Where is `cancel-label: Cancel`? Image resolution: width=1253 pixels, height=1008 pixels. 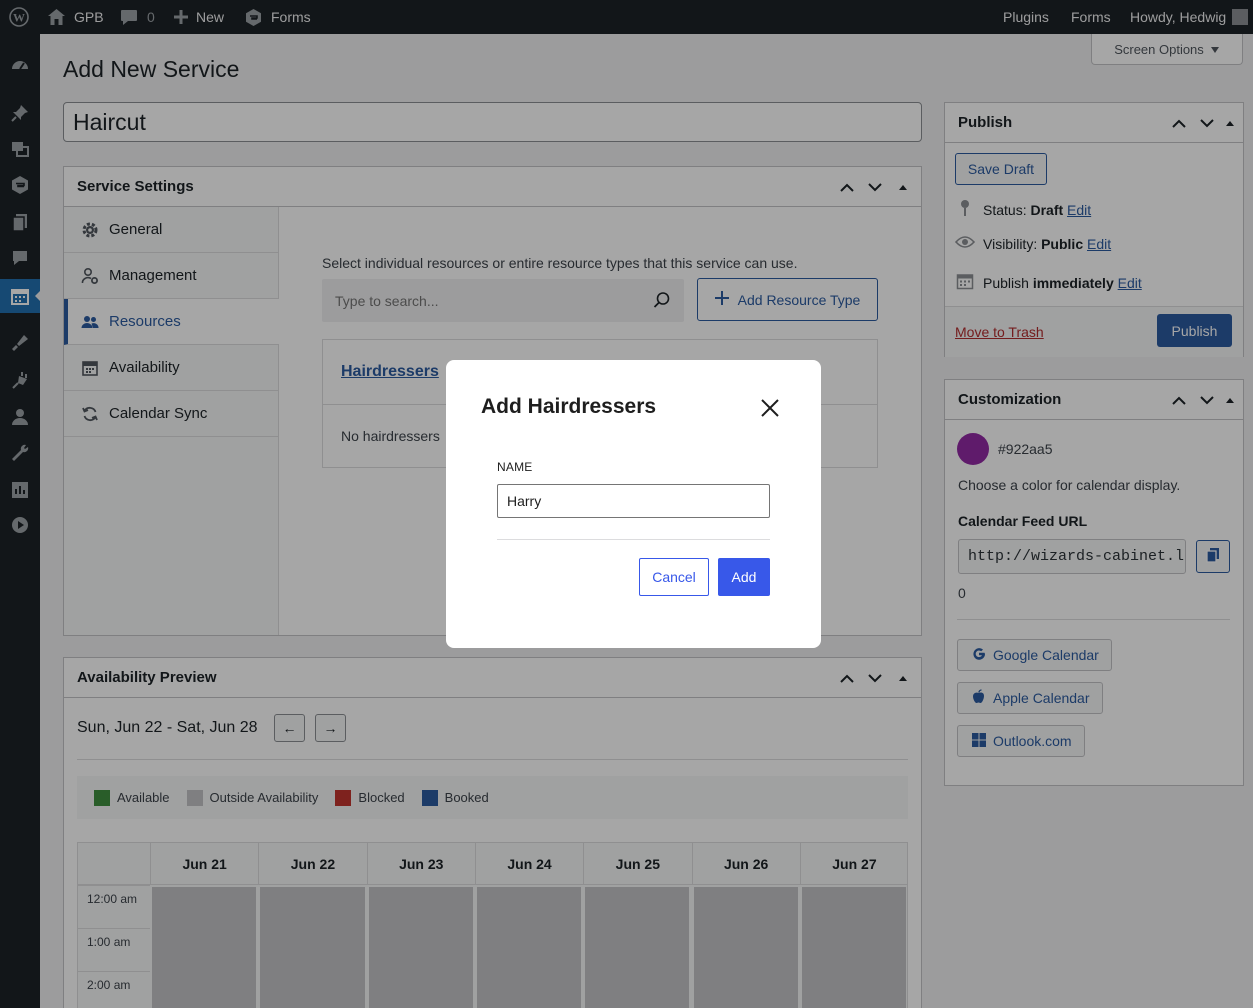 cancel-label: Cancel is located at coordinates (674, 577).